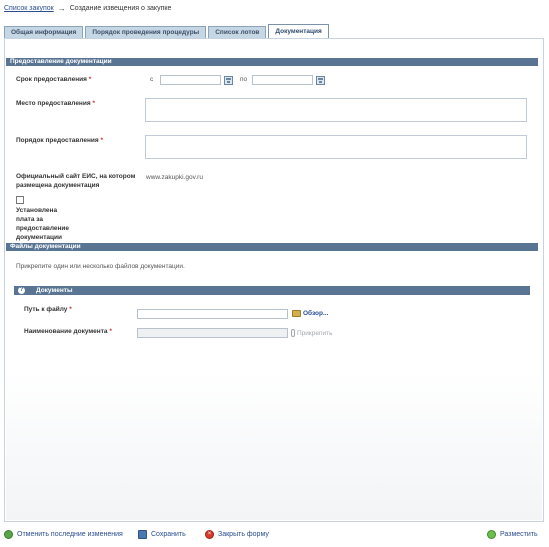 Image resolution: width=549 pixels, height=547 pixels. Describe the element at coordinates (282, 80) in the screenshot. I see `period-to-input` at that location.